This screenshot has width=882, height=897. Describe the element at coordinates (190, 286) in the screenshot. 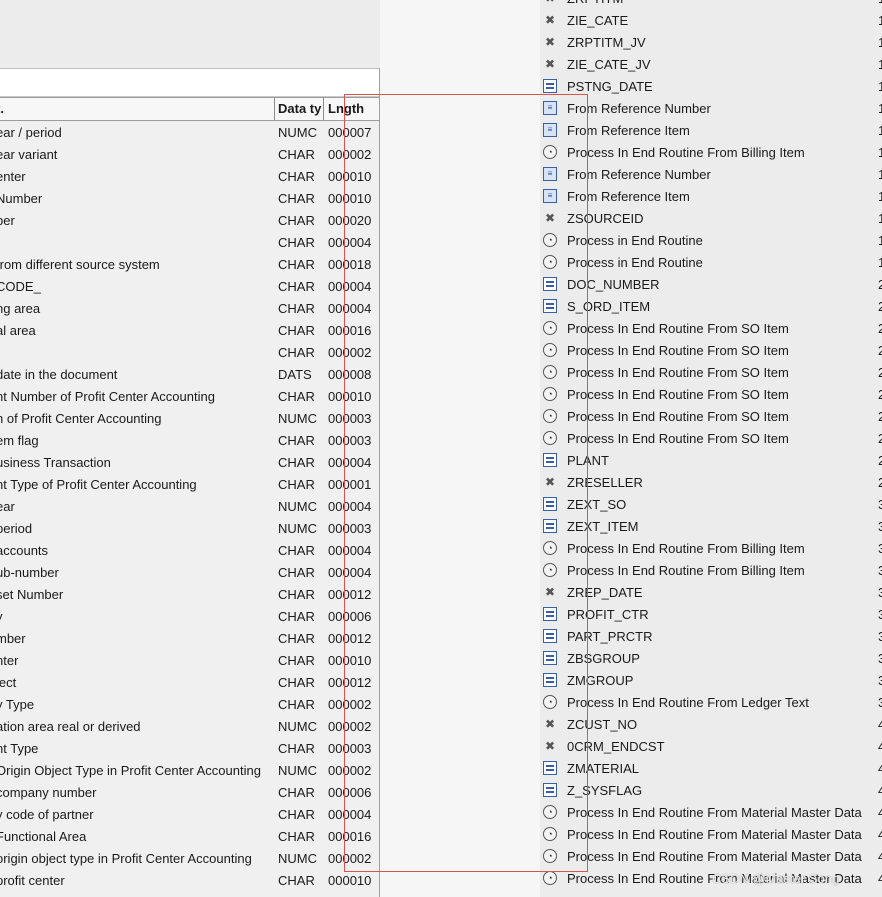

I see `table-row: _CODE CHAR 000004` at that location.